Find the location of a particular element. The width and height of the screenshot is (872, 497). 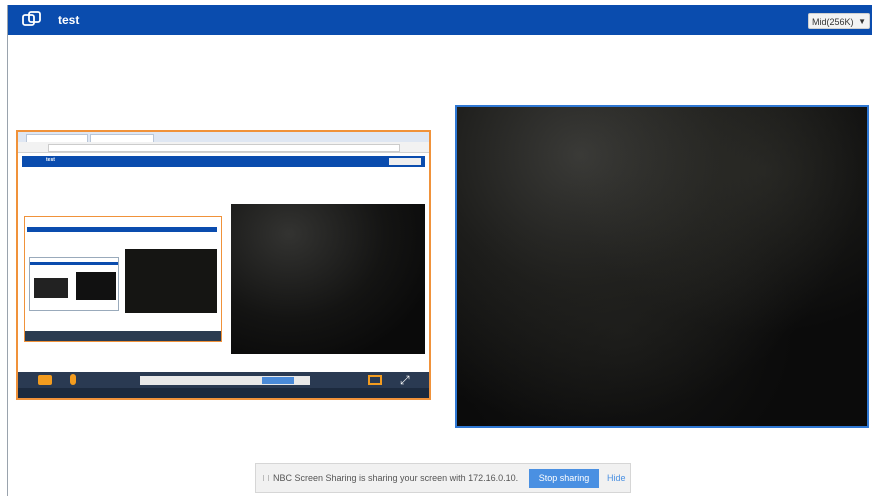

preview-stop-button is located at coordinates (278, 380).